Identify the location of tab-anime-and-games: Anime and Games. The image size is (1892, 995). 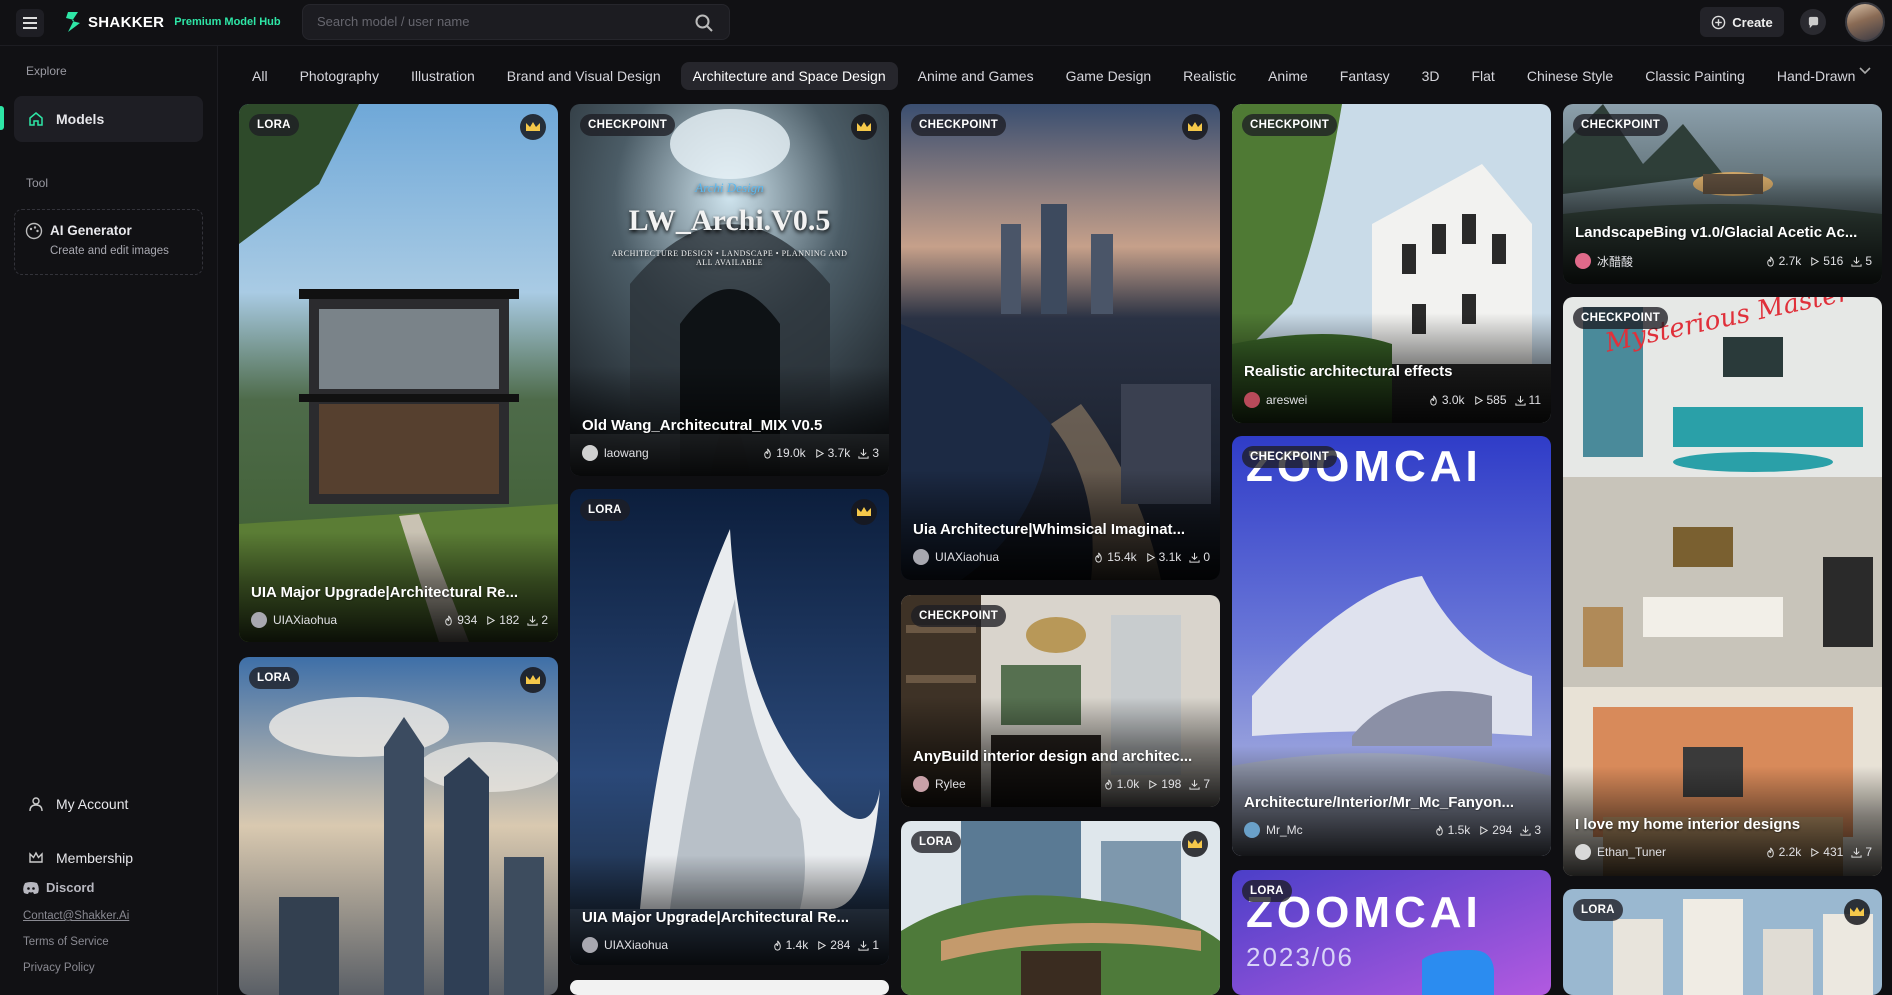
(976, 76).